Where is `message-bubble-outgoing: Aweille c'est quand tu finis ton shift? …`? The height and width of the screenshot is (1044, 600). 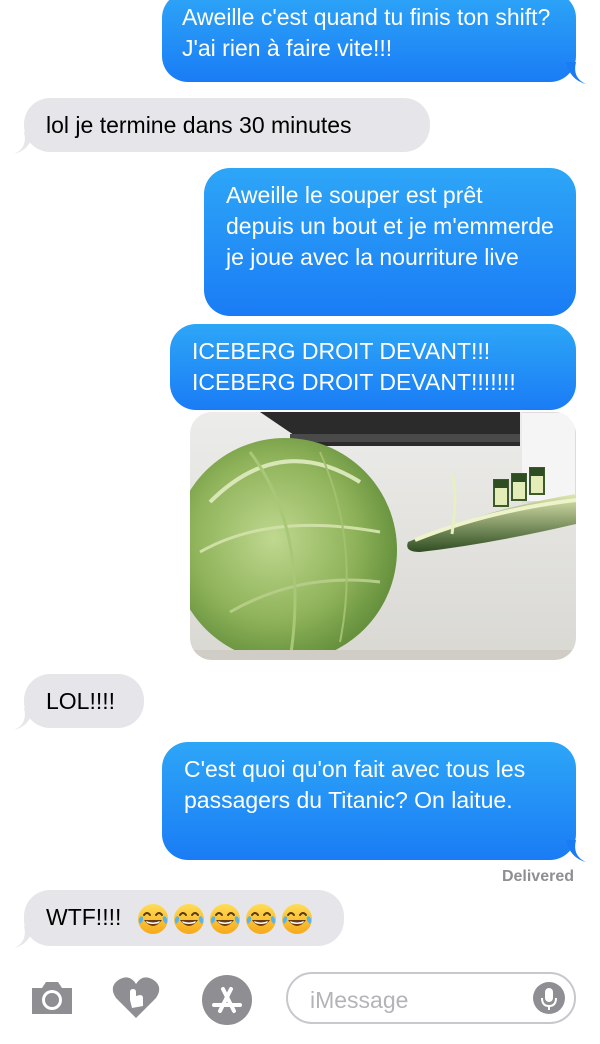 message-bubble-outgoing: Aweille c'est quand tu finis ton shift? … is located at coordinates (369, 41).